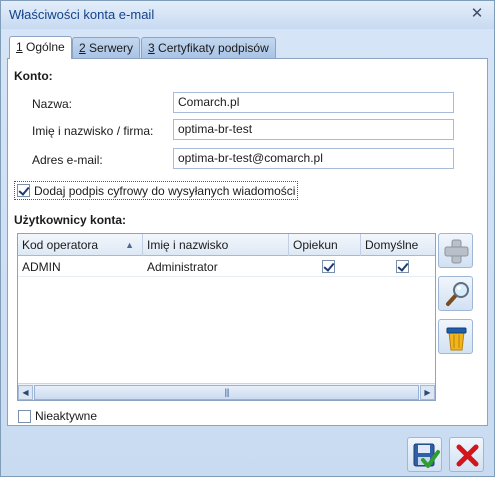 Image resolution: width=495 pixels, height=477 pixels. Describe the element at coordinates (151, 48) in the screenshot. I see `tab-certyfikaty-key: 3` at that location.